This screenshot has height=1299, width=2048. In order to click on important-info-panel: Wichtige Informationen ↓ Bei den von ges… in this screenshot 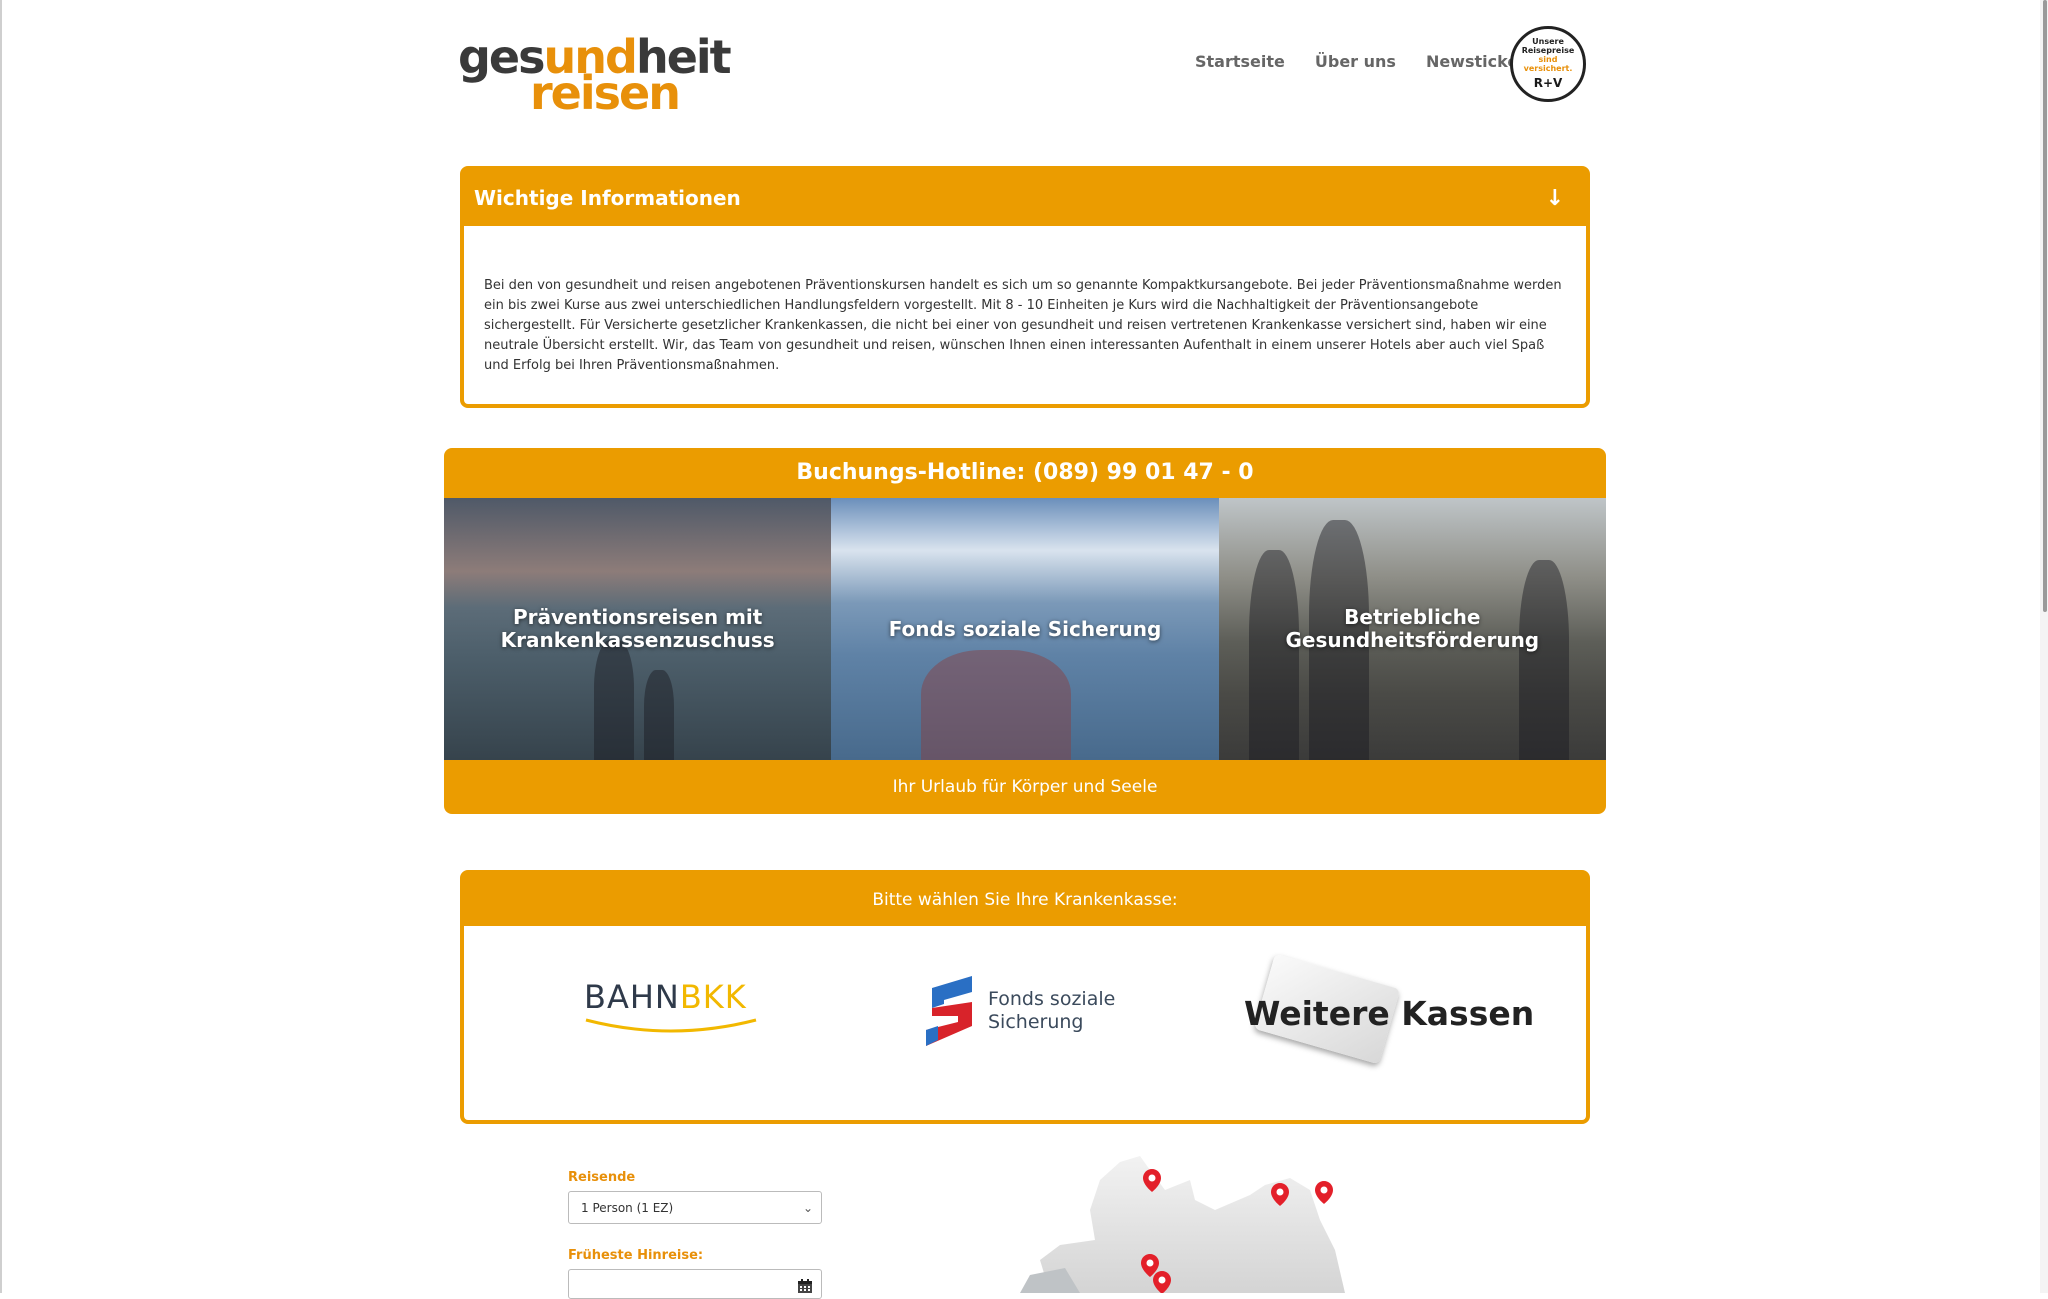, I will do `click(1025, 287)`.